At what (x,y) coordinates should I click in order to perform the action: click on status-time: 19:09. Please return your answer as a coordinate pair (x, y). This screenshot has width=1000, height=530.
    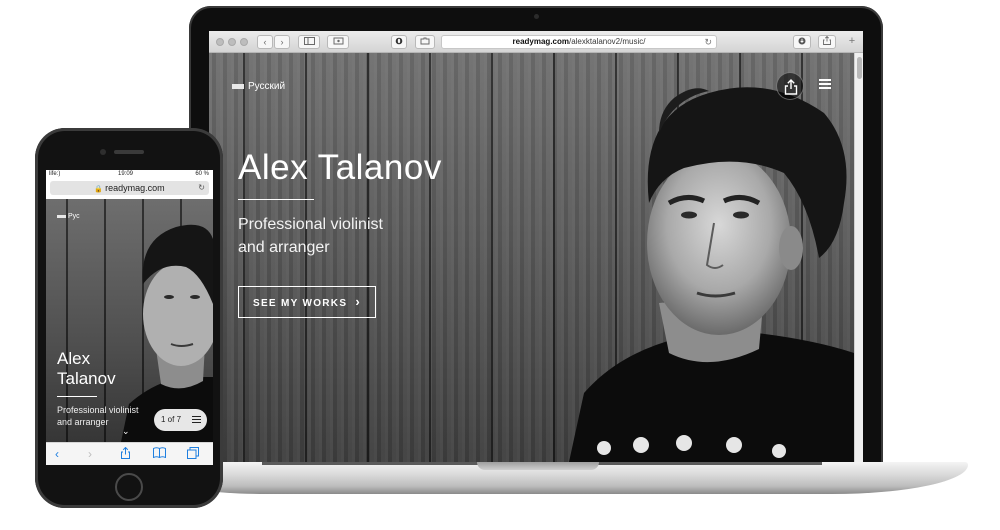
    Looking at the image, I should click on (126, 174).